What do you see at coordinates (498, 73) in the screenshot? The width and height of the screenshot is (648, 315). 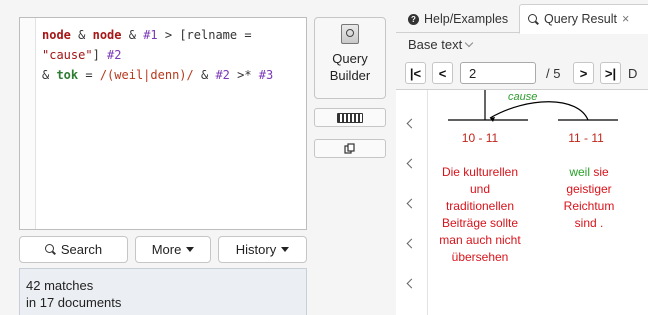 I see `page-number-input` at bounding box center [498, 73].